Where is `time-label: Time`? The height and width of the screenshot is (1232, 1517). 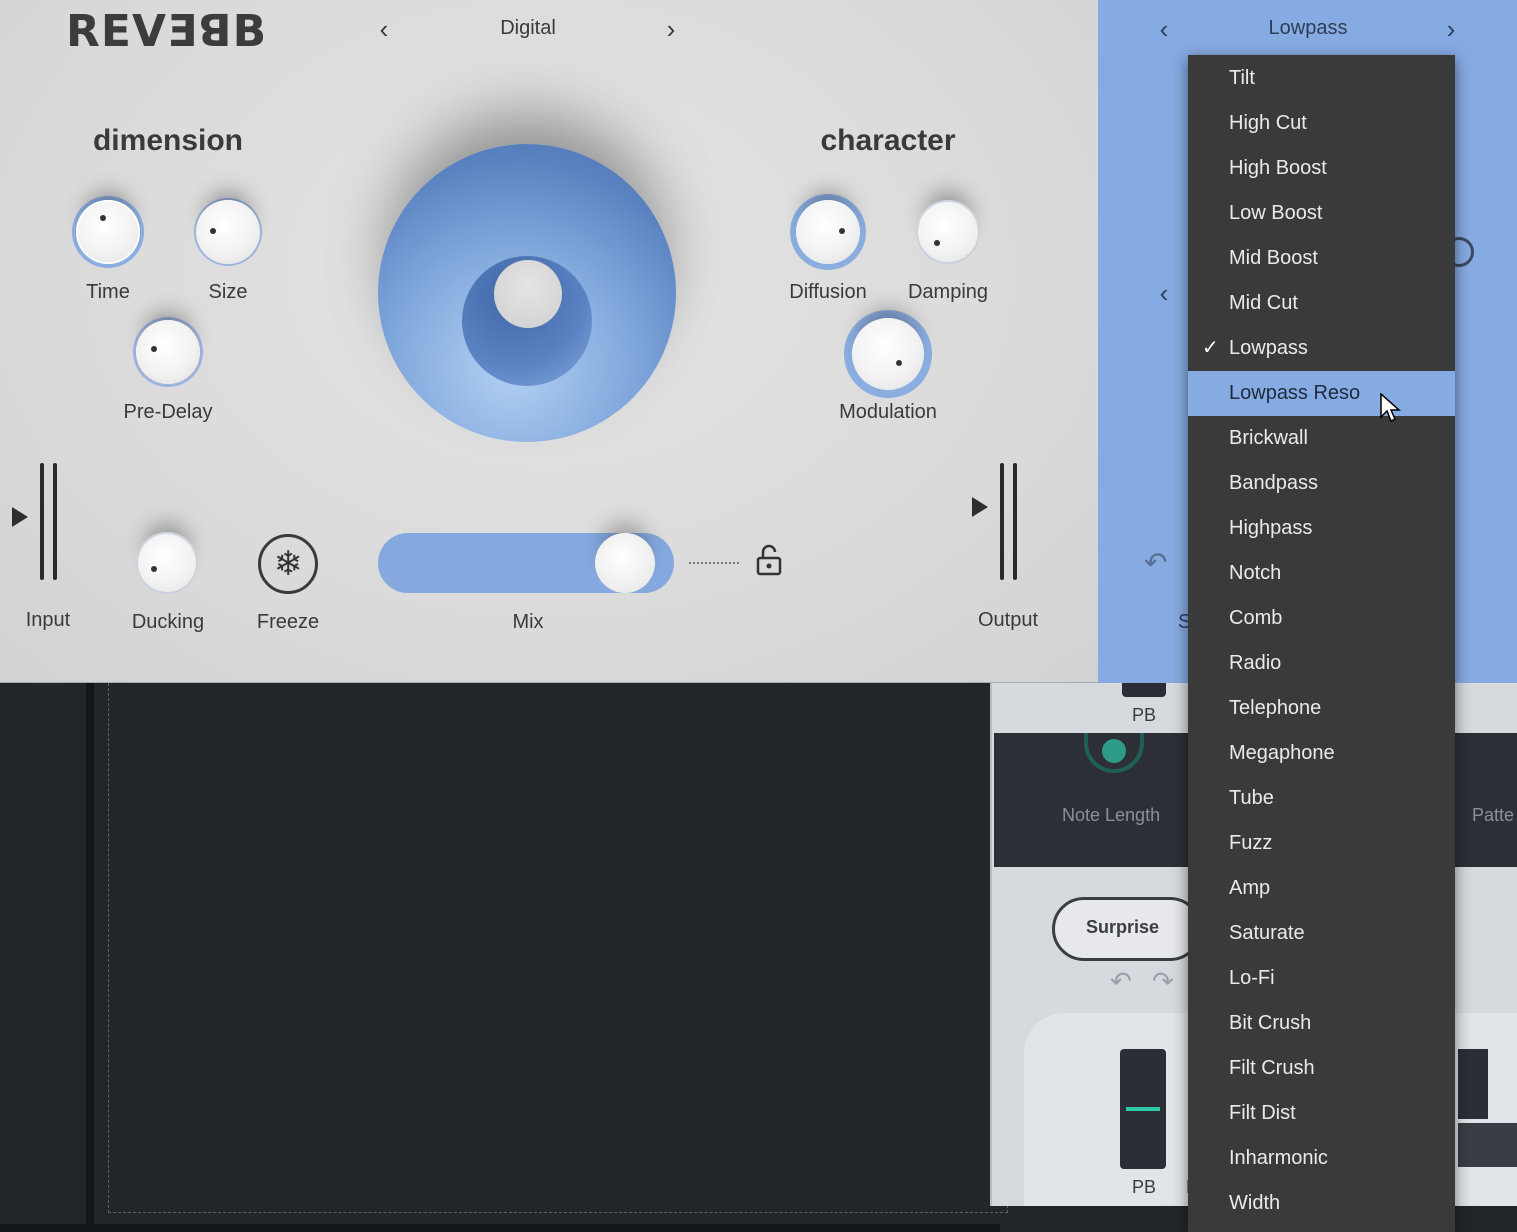 time-label: Time is located at coordinates (108, 292).